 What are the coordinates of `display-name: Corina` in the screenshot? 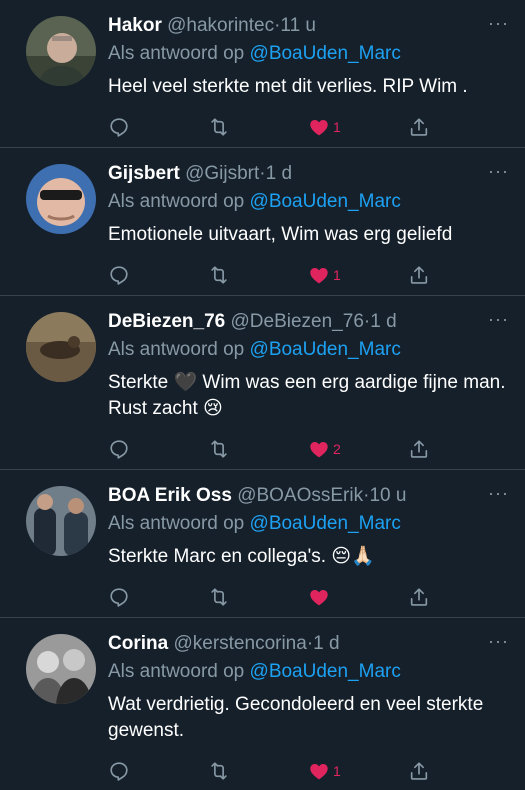 It's located at (138, 643).